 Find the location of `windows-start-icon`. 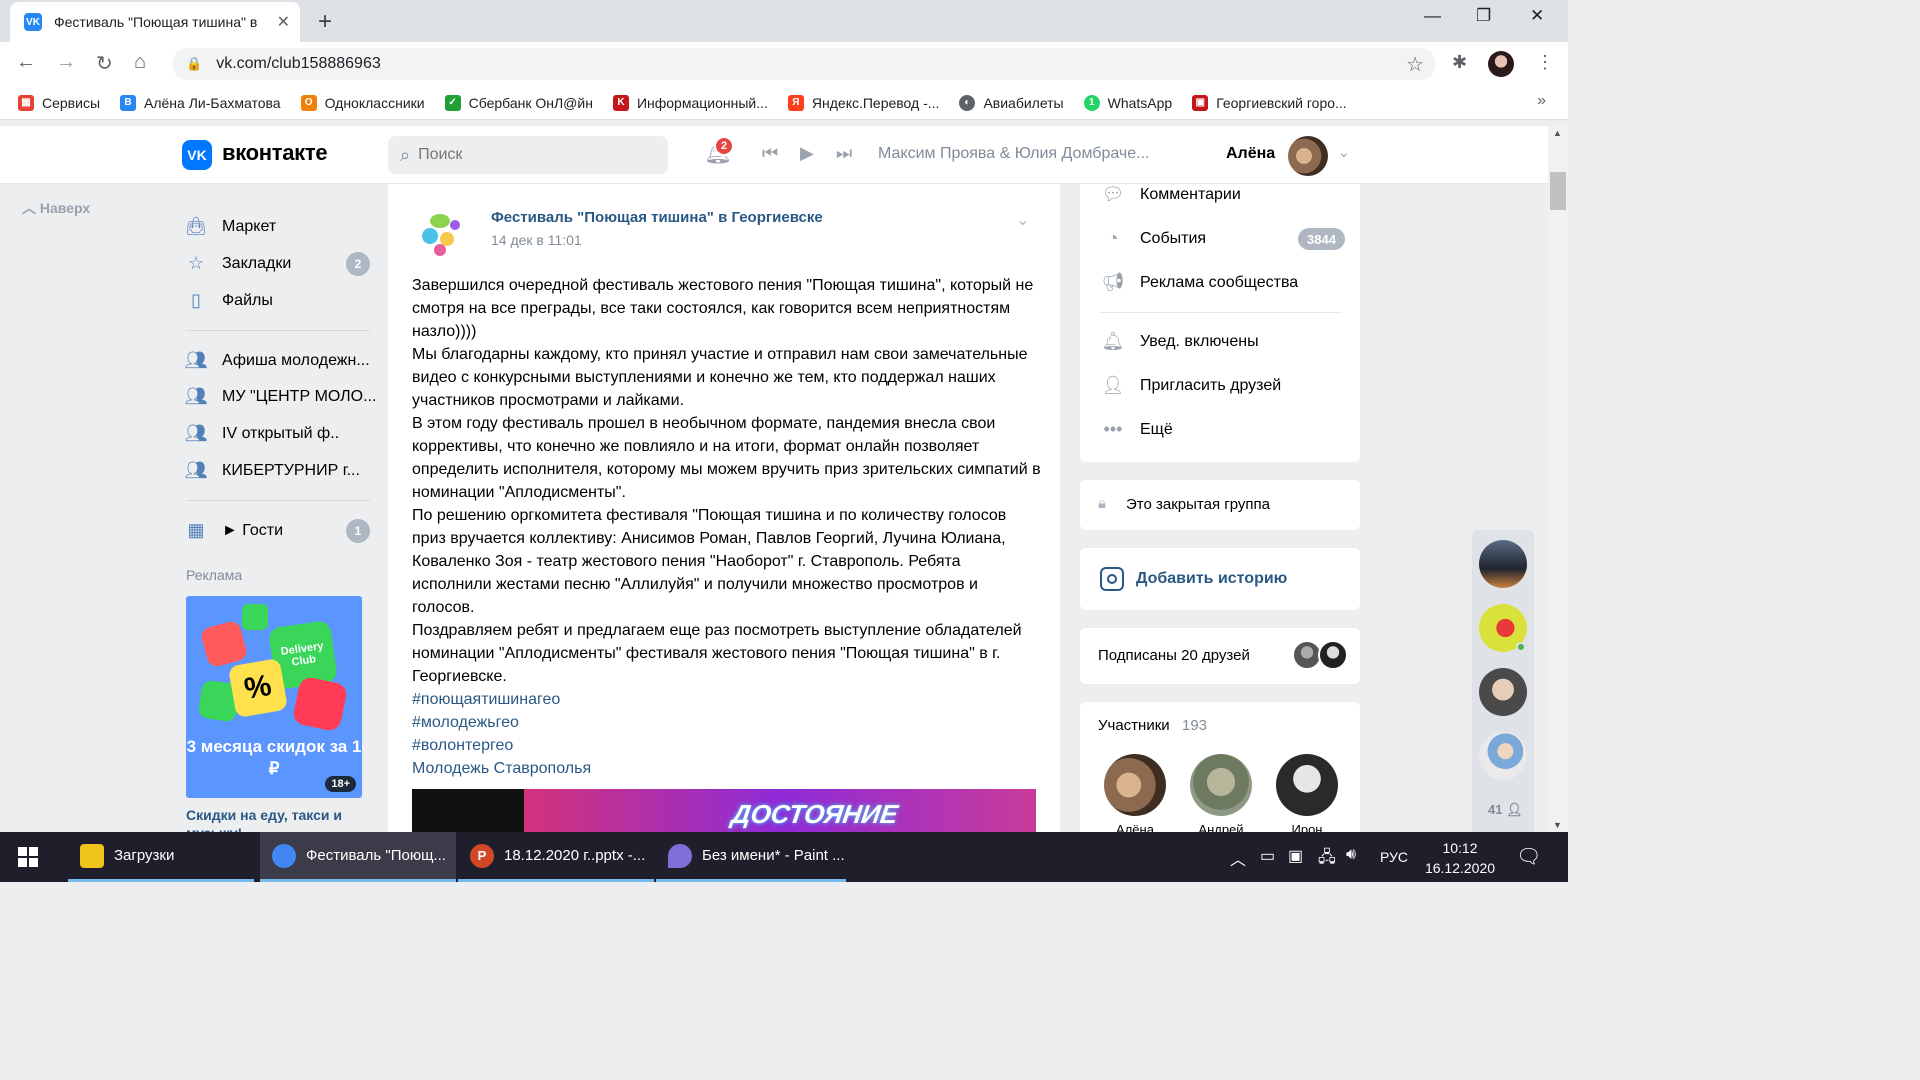

windows-start-icon is located at coordinates (28, 857).